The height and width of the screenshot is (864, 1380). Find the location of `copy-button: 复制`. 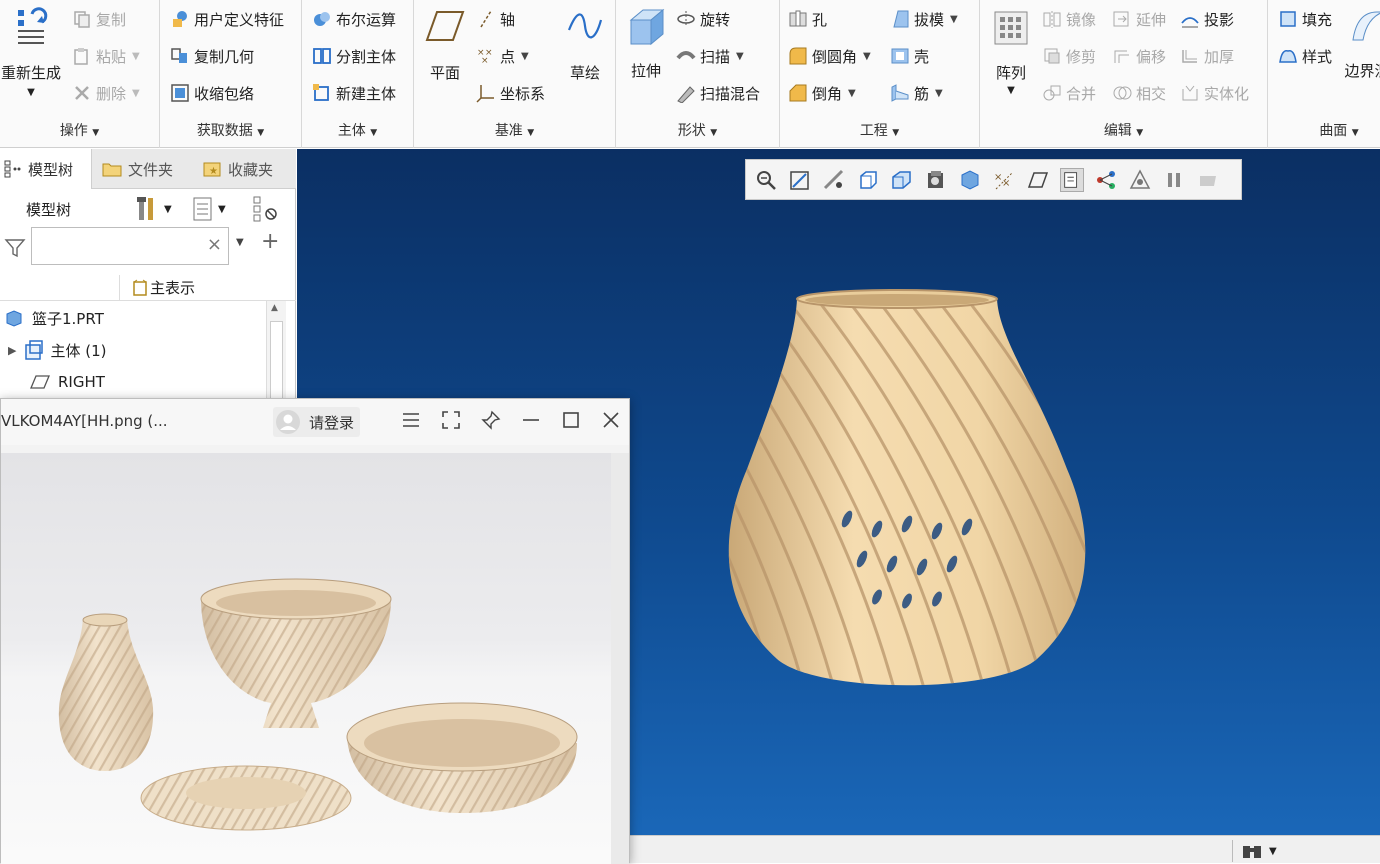

copy-button: 复制 is located at coordinates (99, 19).